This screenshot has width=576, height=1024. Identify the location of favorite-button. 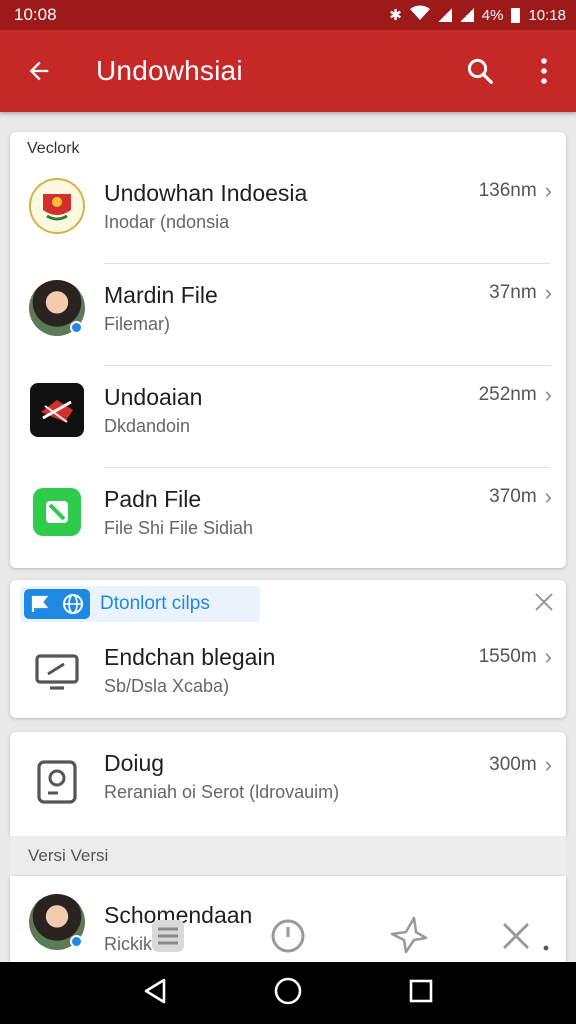
(409, 937).